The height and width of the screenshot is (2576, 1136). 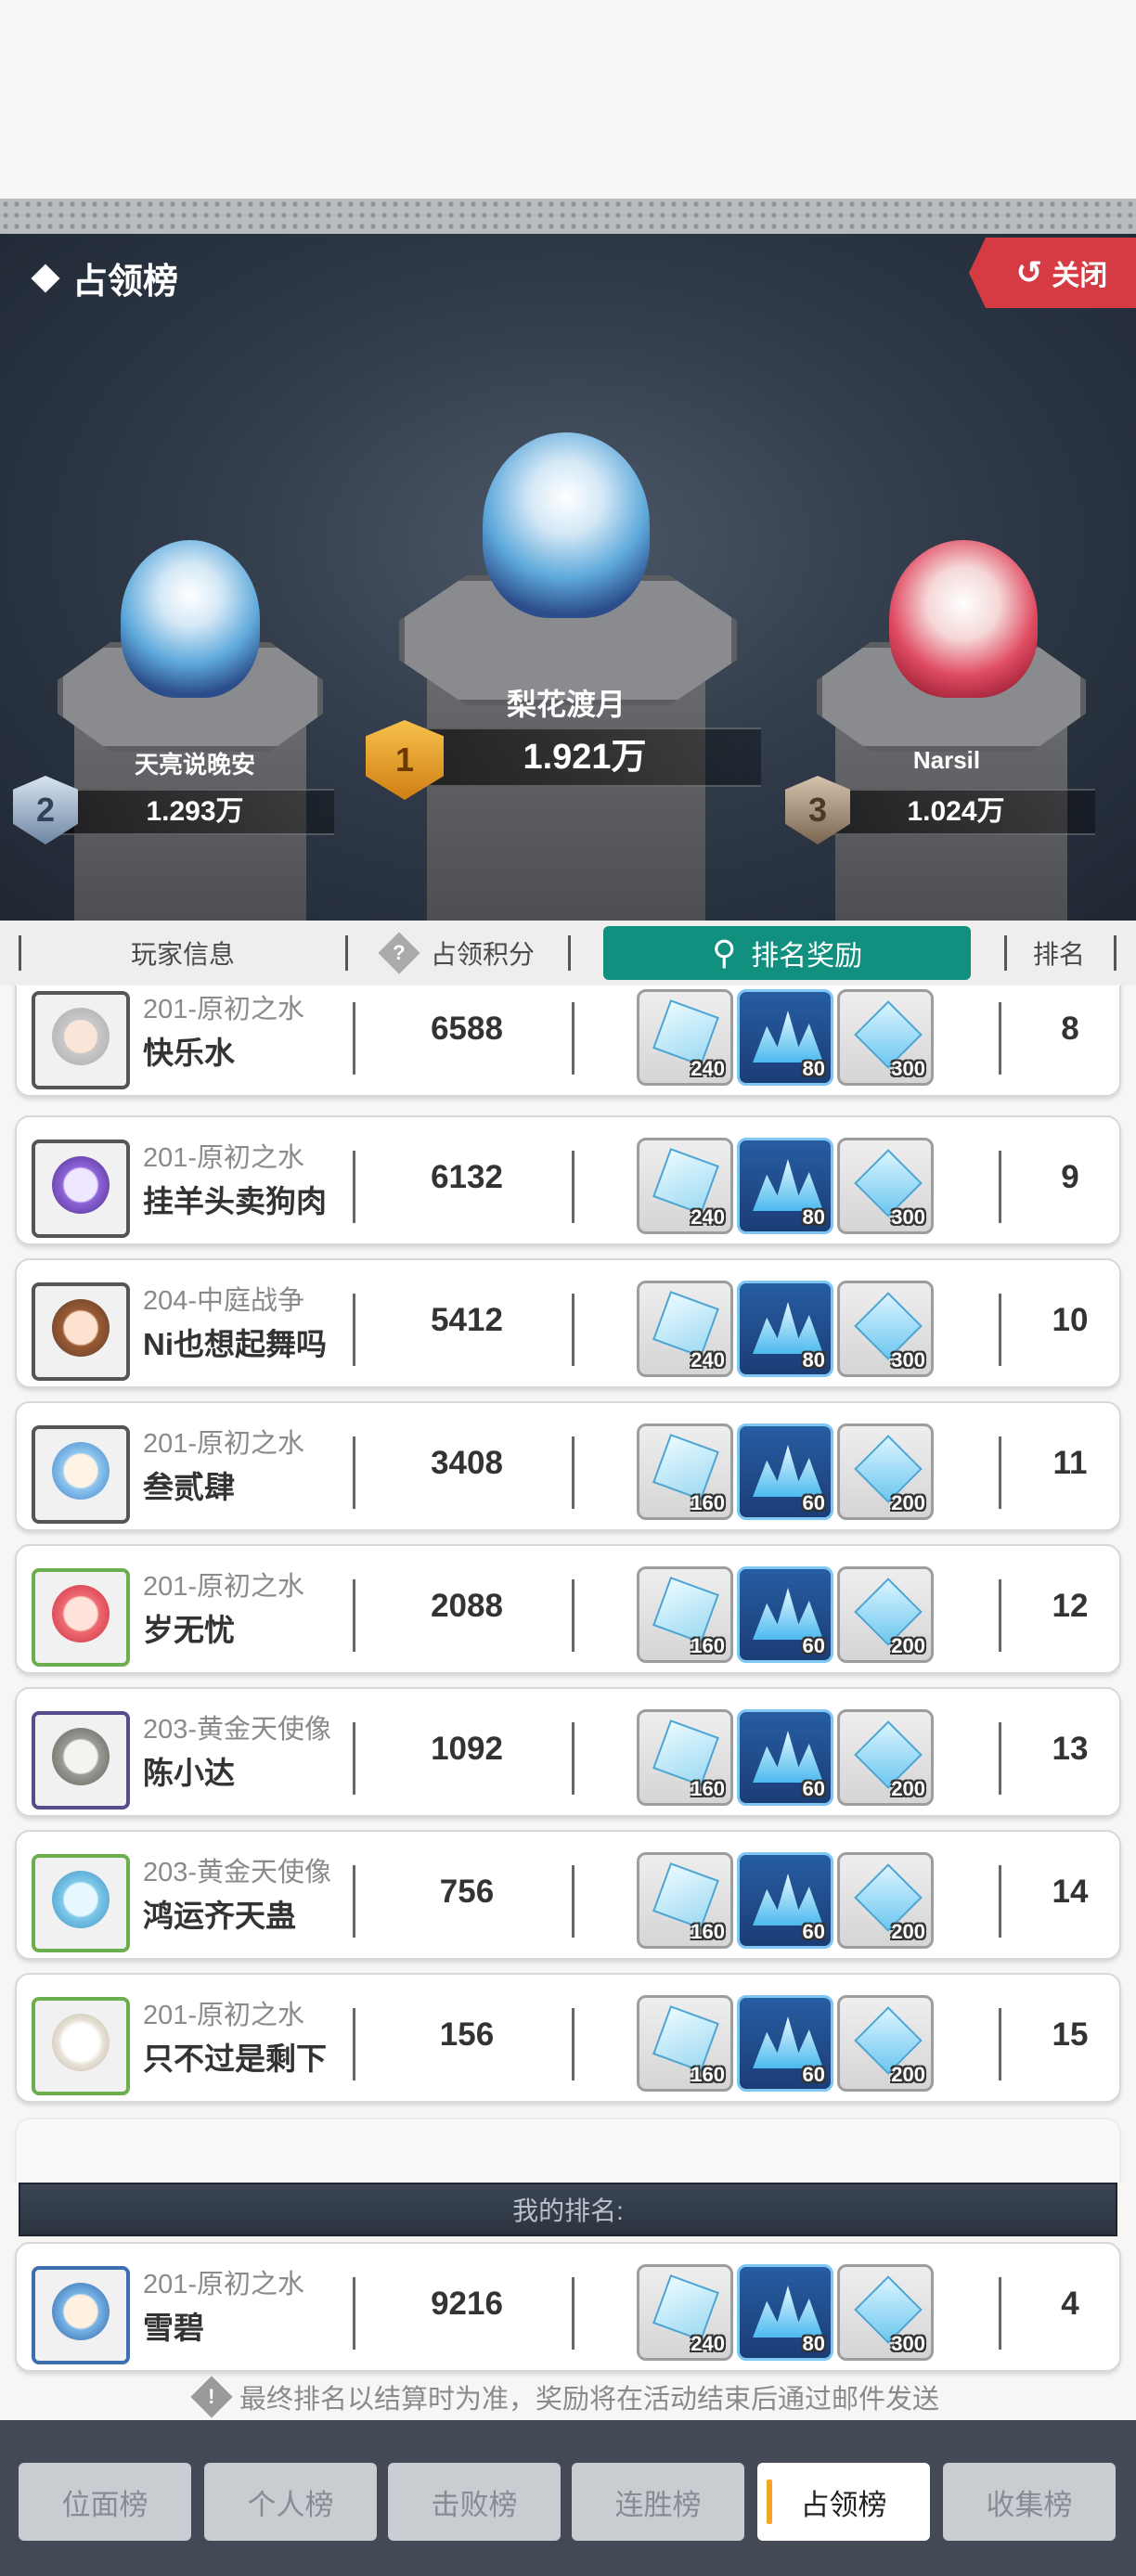 I want to click on list-item: 204-中庭战争 Ni也想起舞吗 5412 240 80 300 10, so click(x=568, y=1323).